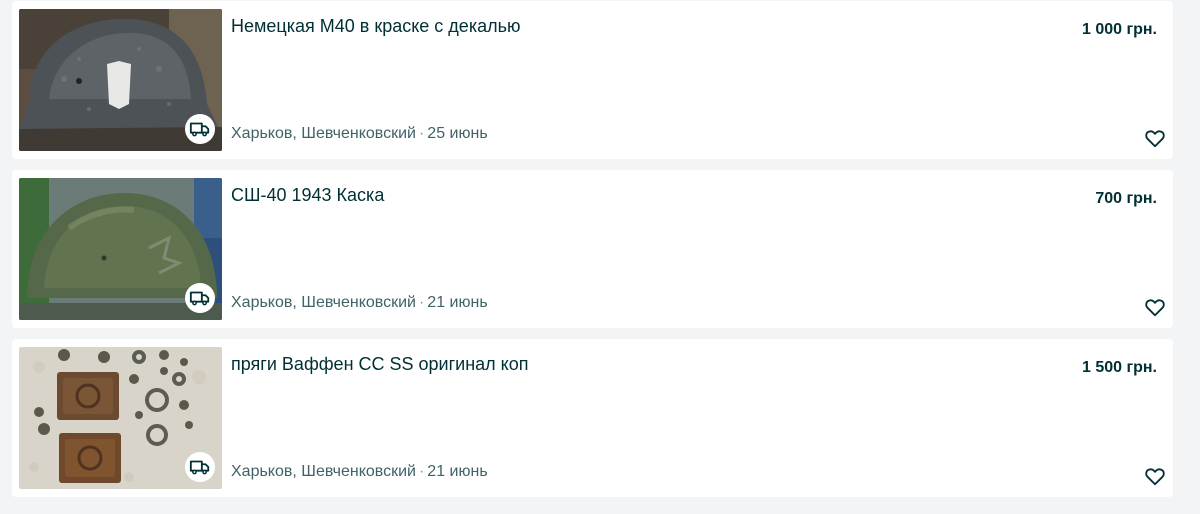  I want to click on listing-price: 700 грн., so click(1126, 198).